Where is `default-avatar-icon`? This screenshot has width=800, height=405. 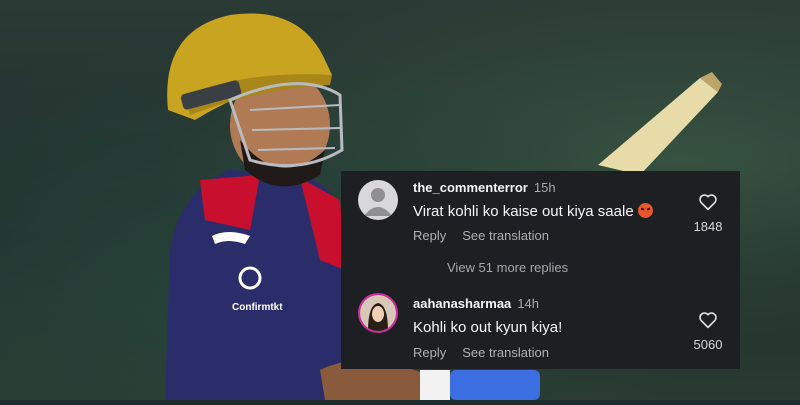 default-avatar-icon is located at coordinates (378, 200).